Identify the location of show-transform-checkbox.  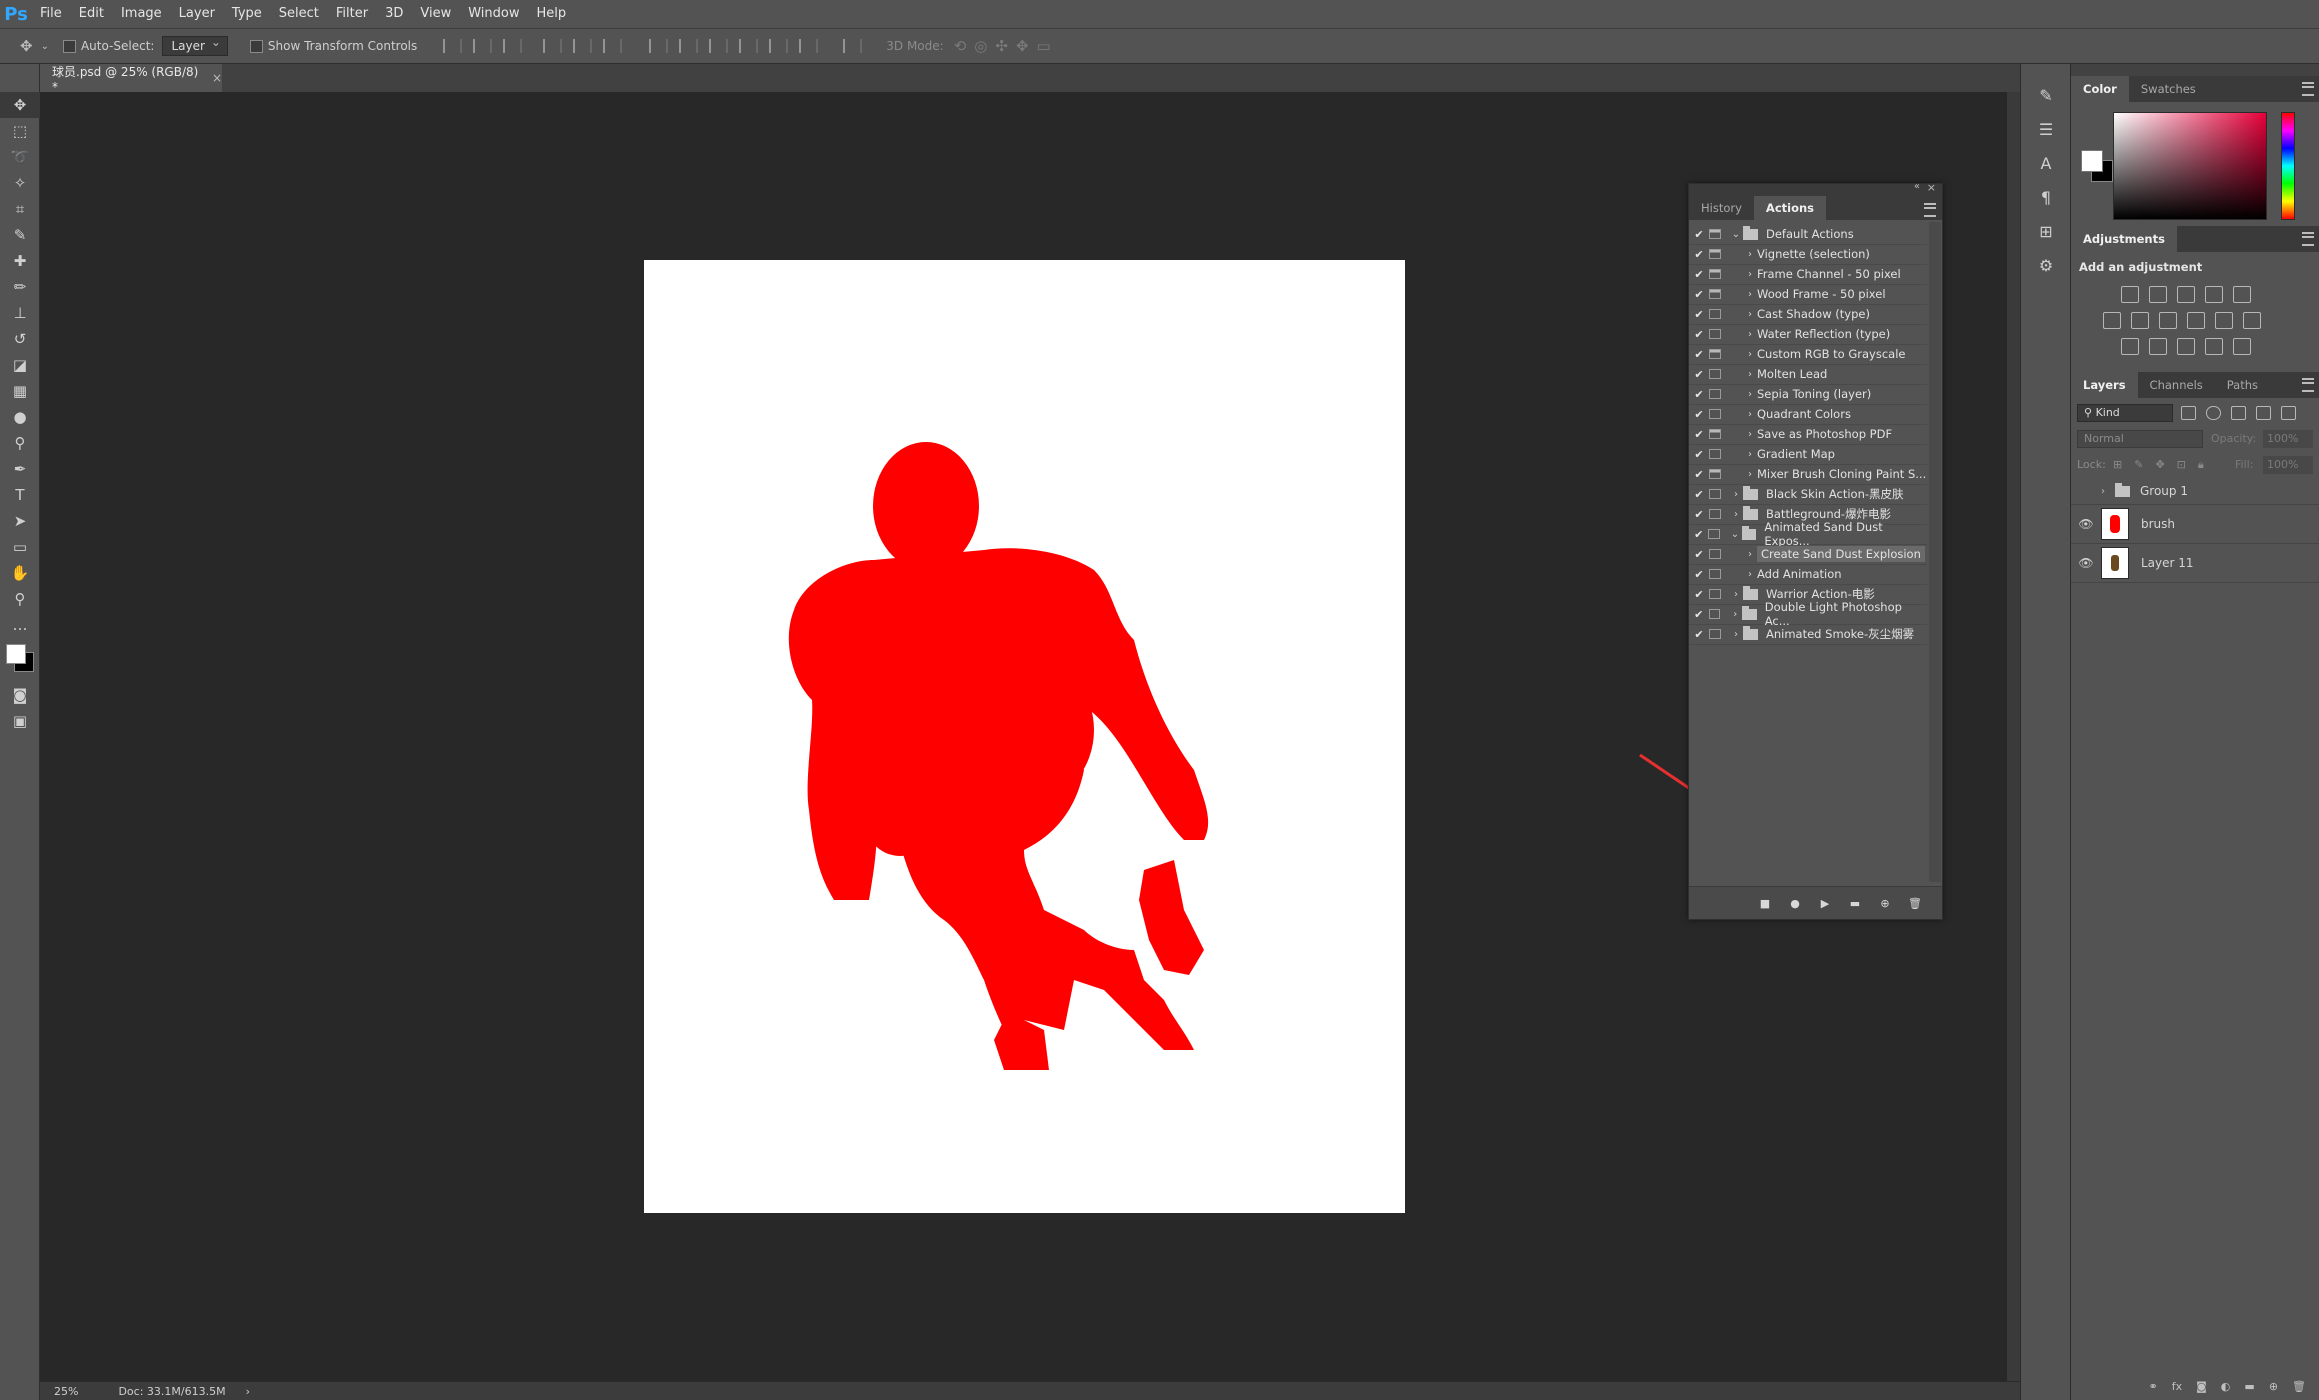
(256, 46).